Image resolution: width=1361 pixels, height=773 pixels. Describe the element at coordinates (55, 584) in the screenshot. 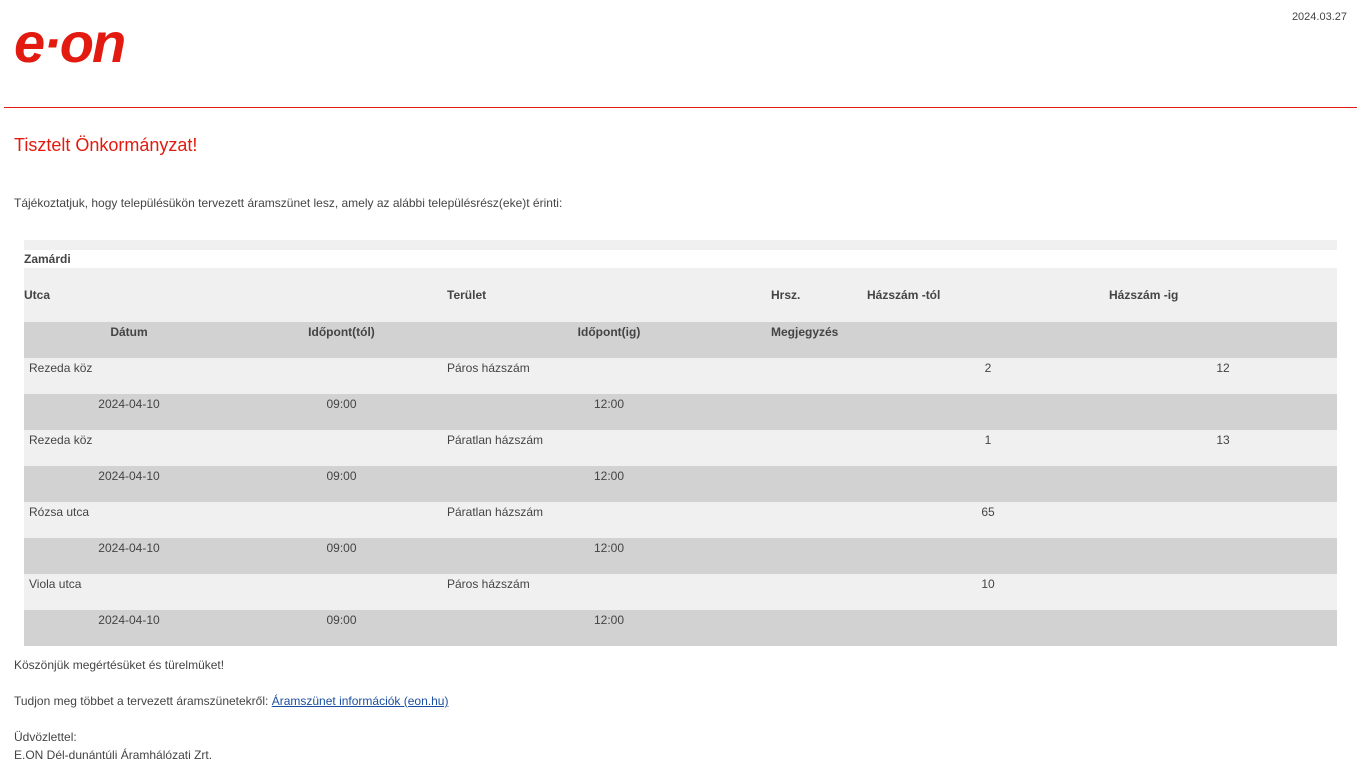

I see `cell-utca: Viola utca` at that location.